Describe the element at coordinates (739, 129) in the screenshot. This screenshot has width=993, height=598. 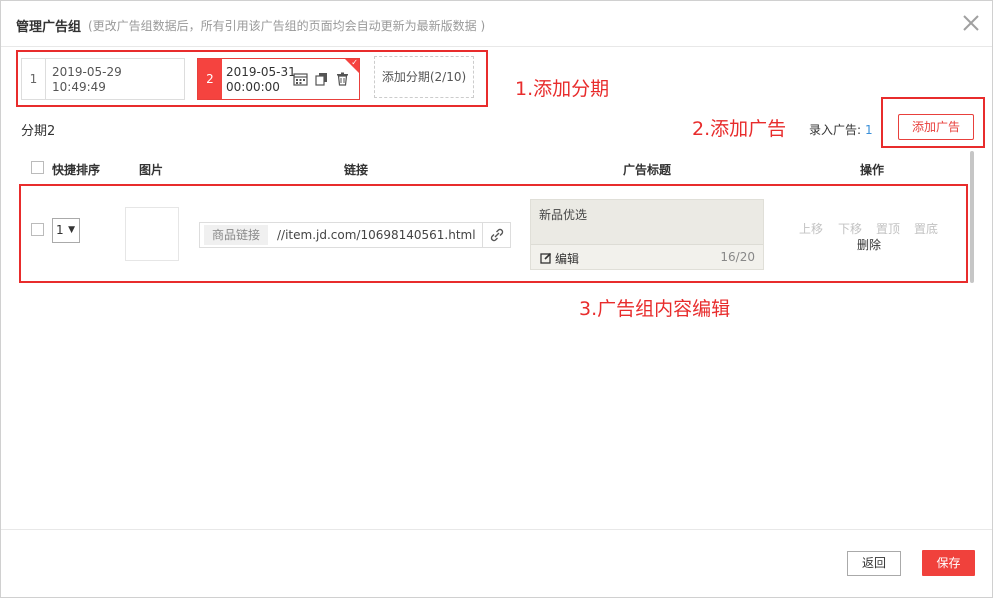
I see `annotation-label-add-ad: 2.添加广告` at that location.